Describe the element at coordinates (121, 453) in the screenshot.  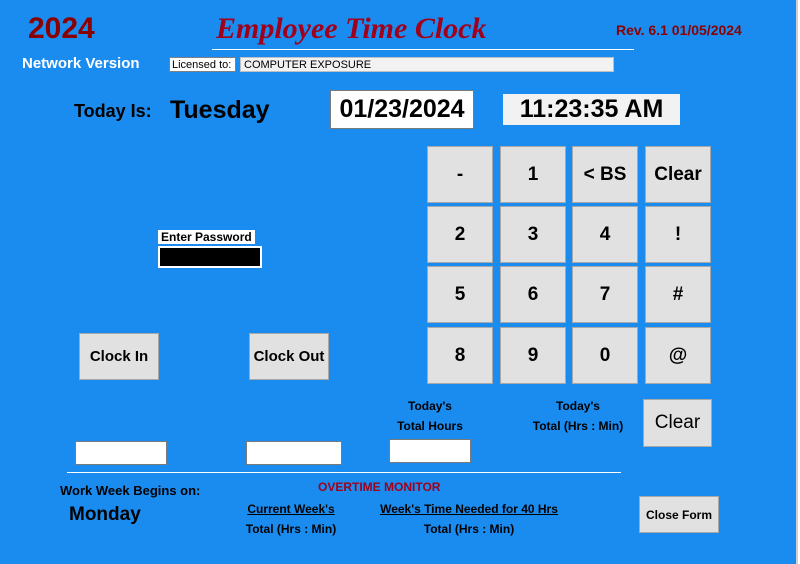
I see `clock-in-time-field` at that location.